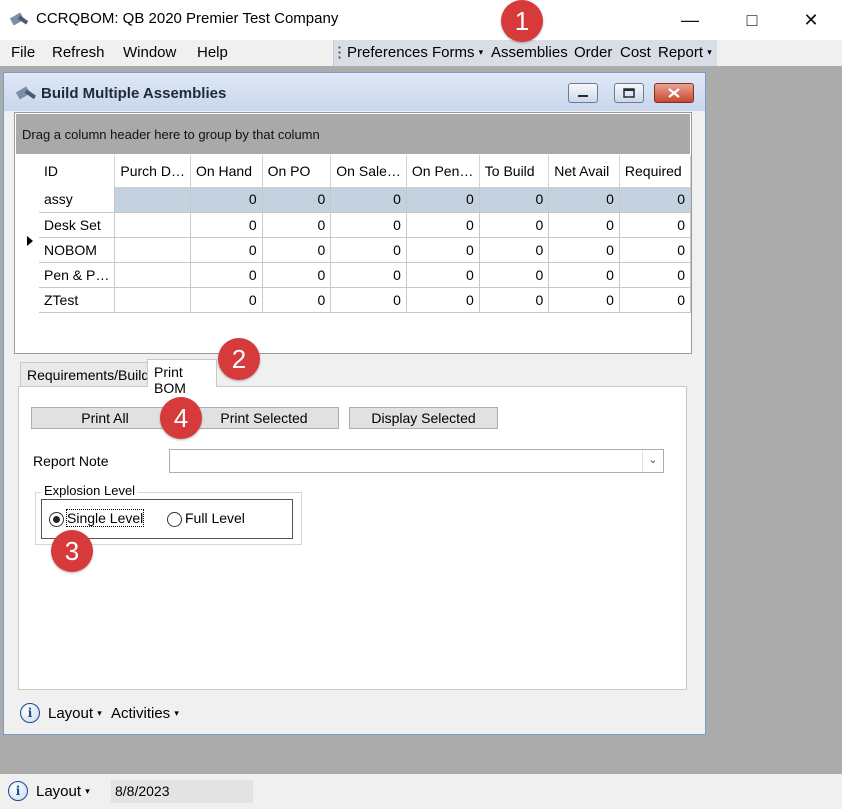 The height and width of the screenshot is (809, 842). What do you see at coordinates (149, 52) in the screenshot?
I see `menu-window: Window` at bounding box center [149, 52].